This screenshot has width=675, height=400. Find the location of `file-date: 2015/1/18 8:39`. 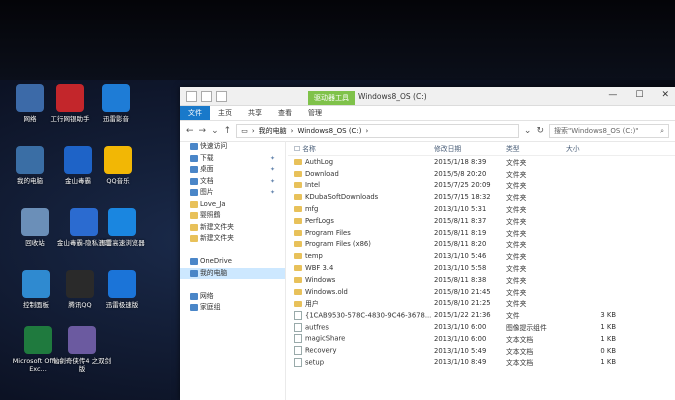

file-date: 2015/1/18 8:39 is located at coordinates (460, 161).